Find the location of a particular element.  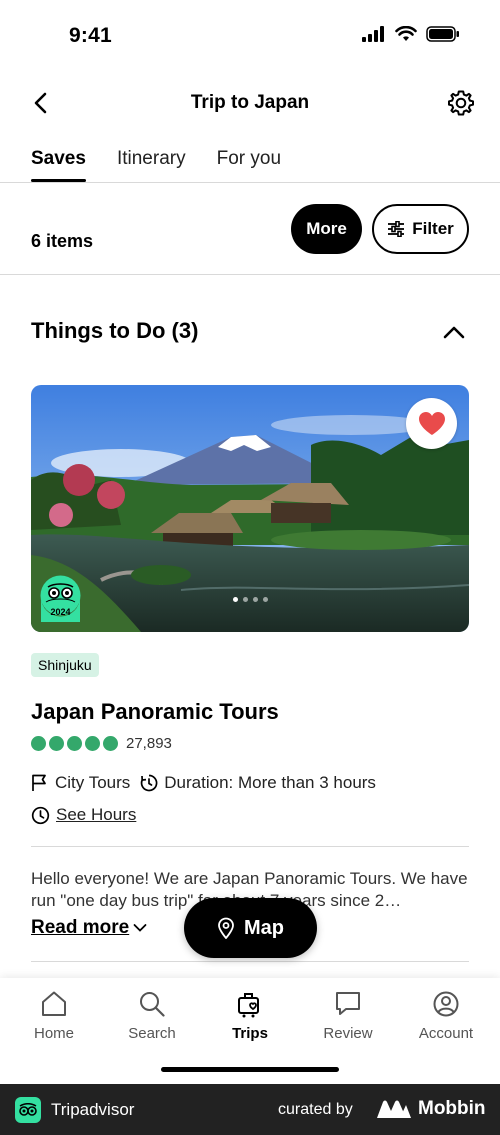

listing-name: Japan Panoramic Tours is located at coordinates (155, 712).